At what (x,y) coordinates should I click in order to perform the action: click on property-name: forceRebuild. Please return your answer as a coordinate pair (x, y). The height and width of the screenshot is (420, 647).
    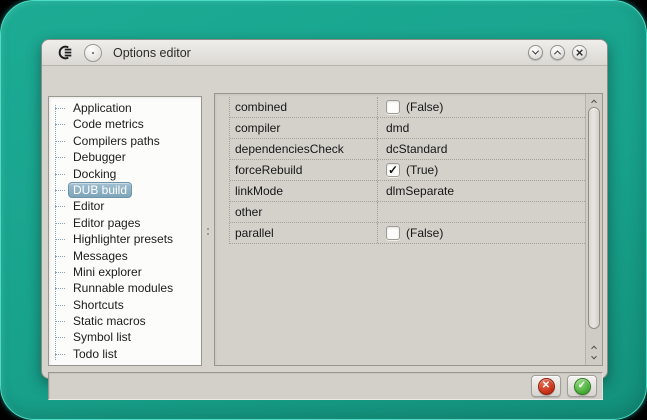
    Looking at the image, I should click on (304, 170).